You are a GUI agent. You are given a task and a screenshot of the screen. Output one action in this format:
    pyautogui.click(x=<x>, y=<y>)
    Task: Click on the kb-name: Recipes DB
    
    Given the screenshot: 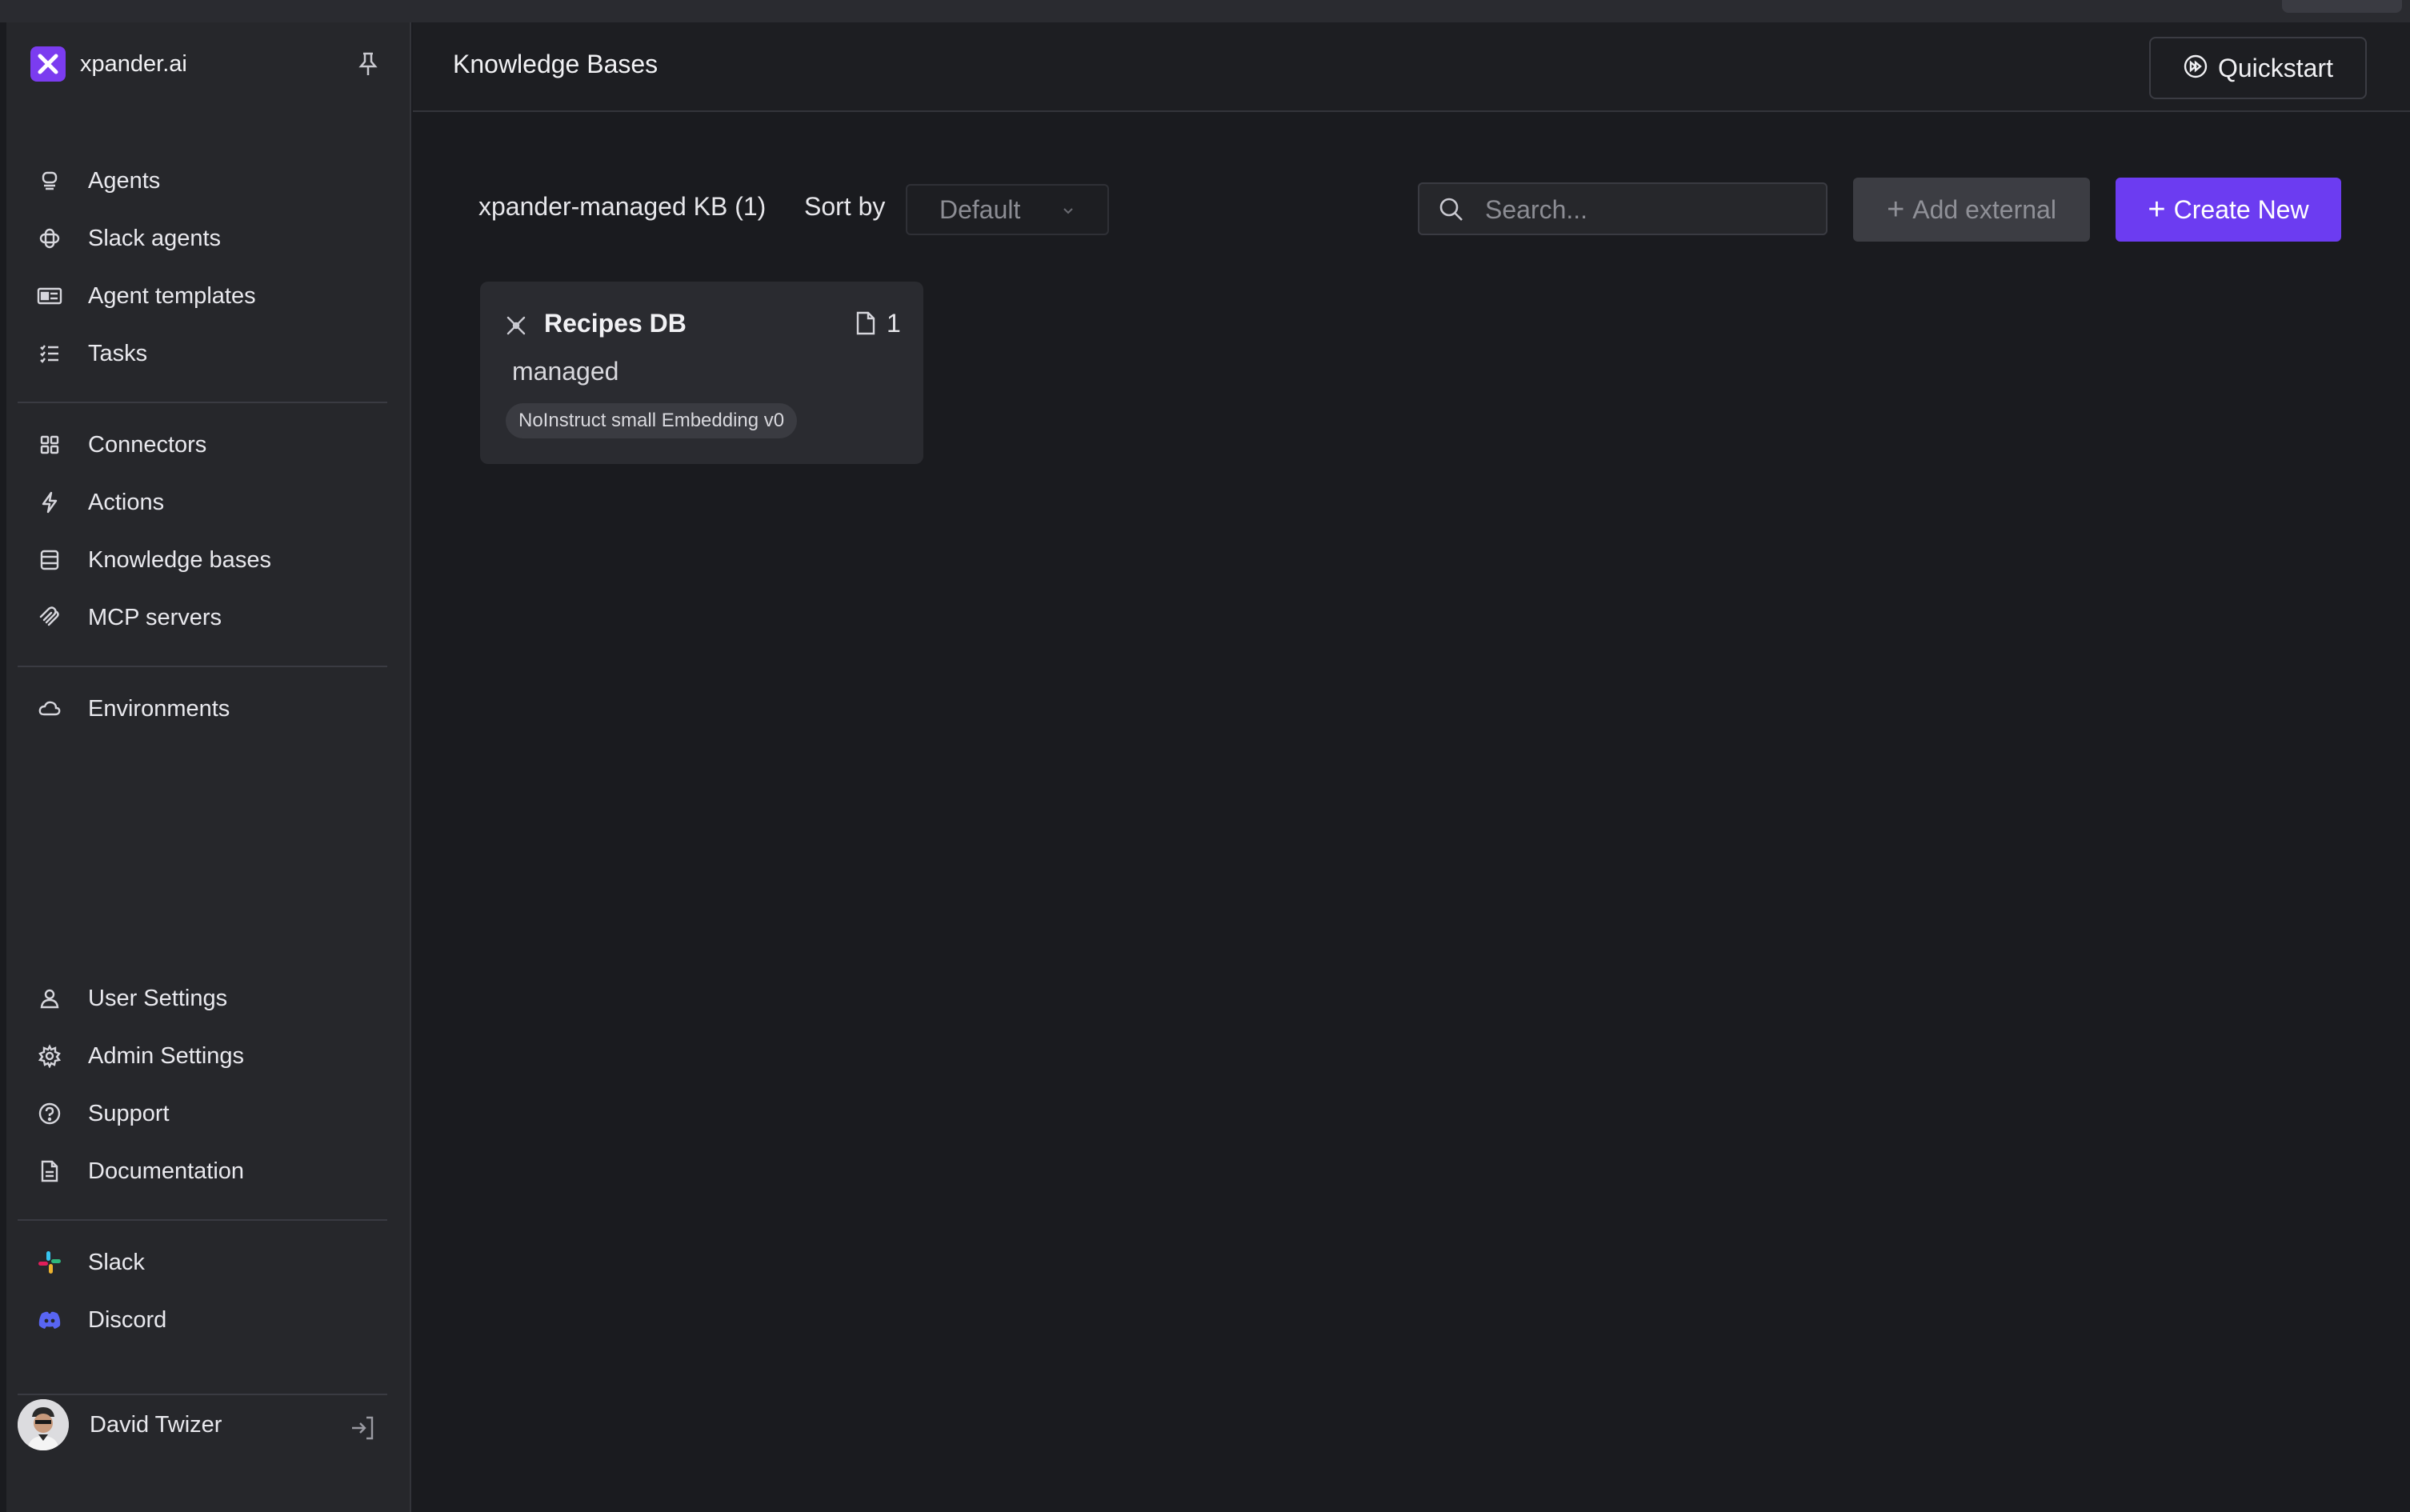 What is the action you would take?
    pyautogui.click(x=615, y=323)
    